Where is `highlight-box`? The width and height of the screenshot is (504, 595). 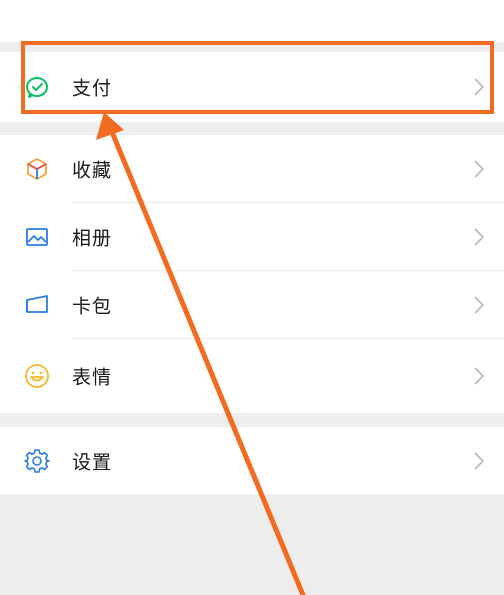 highlight-box is located at coordinates (257, 77).